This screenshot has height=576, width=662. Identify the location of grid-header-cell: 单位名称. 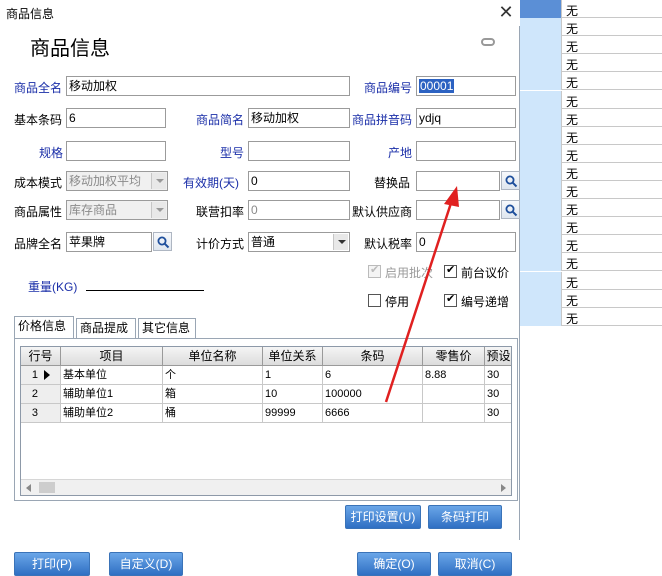
(213, 356).